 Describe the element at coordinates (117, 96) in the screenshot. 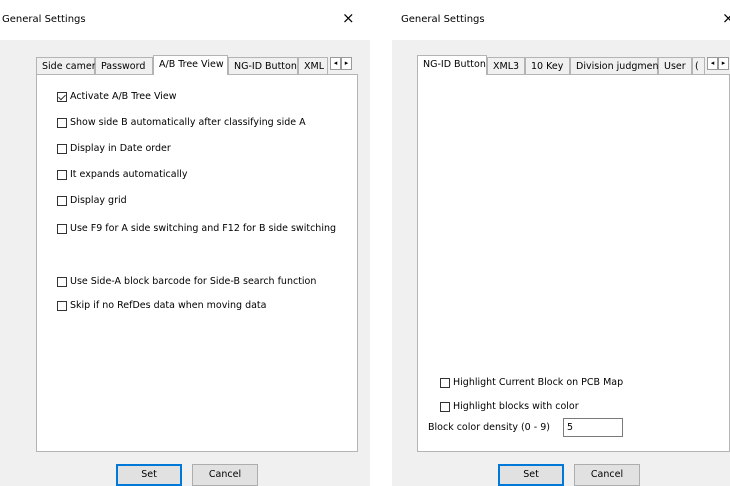

I see `option-activate-ab-tree-view: Activate A/B Tree View` at that location.